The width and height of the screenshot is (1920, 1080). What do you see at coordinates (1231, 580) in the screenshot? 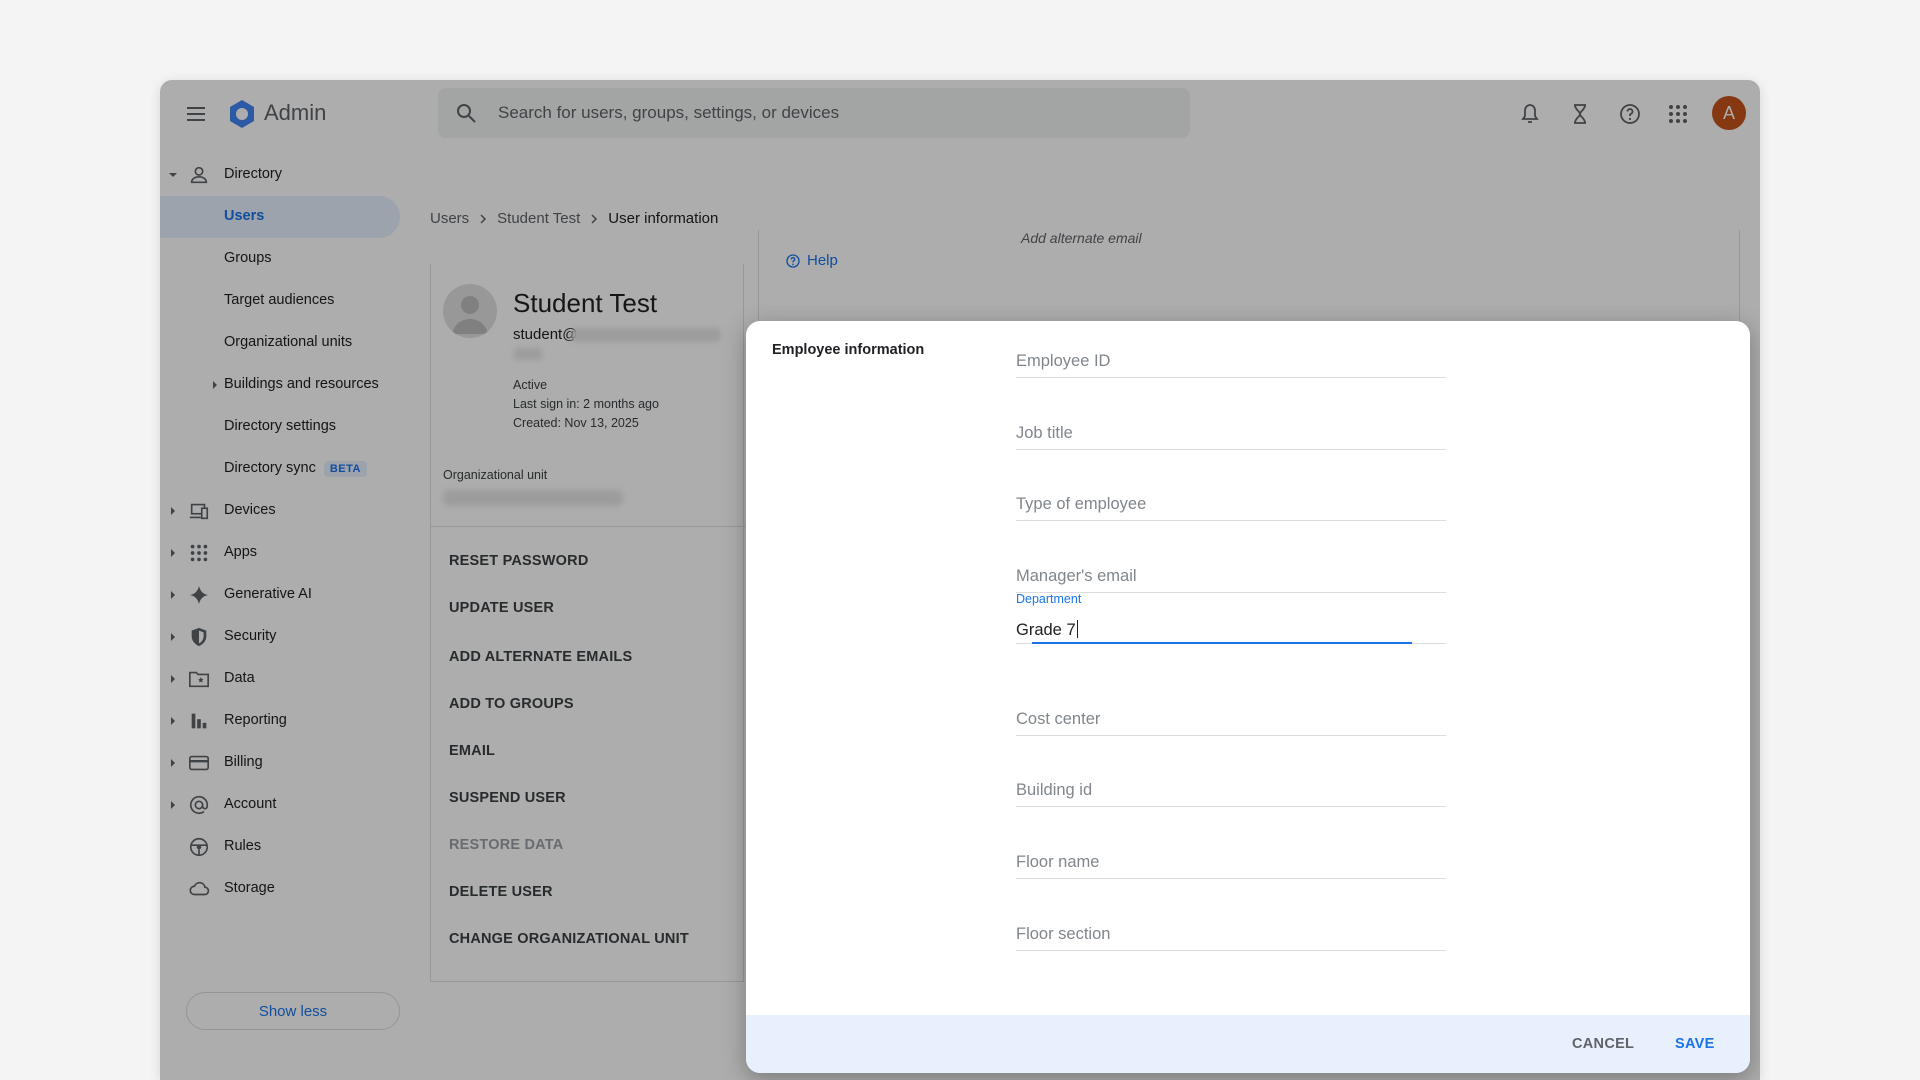
I see `managers-email-field: Manager's email` at bounding box center [1231, 580].